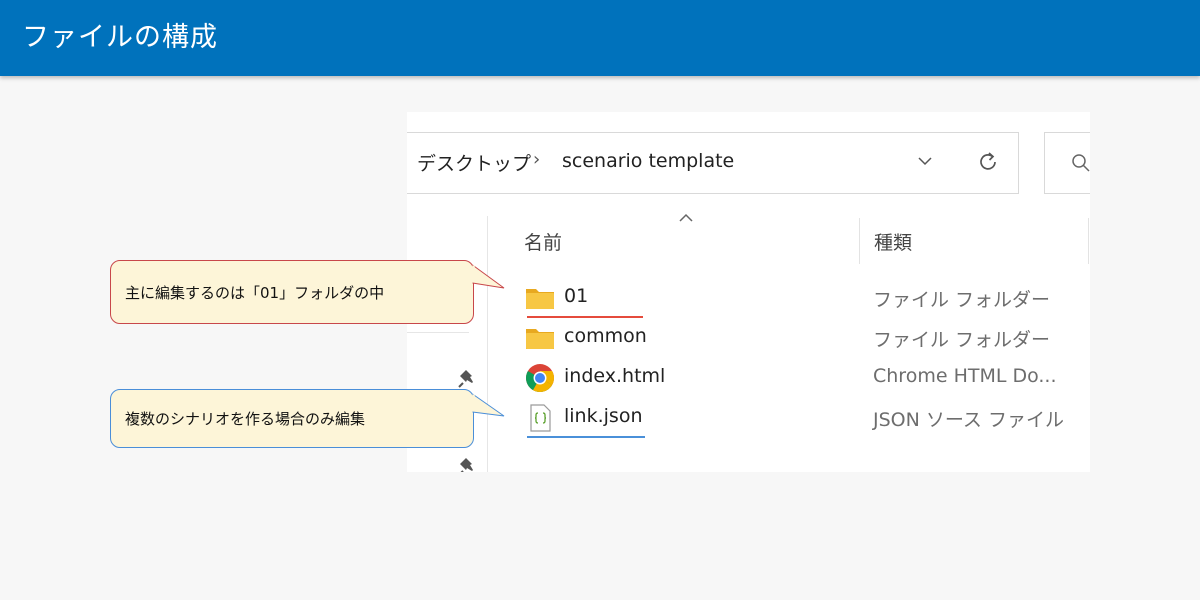  Describe the element at coordinates (988, 162) in the screenshot. I see `refresh-icon` at that location.